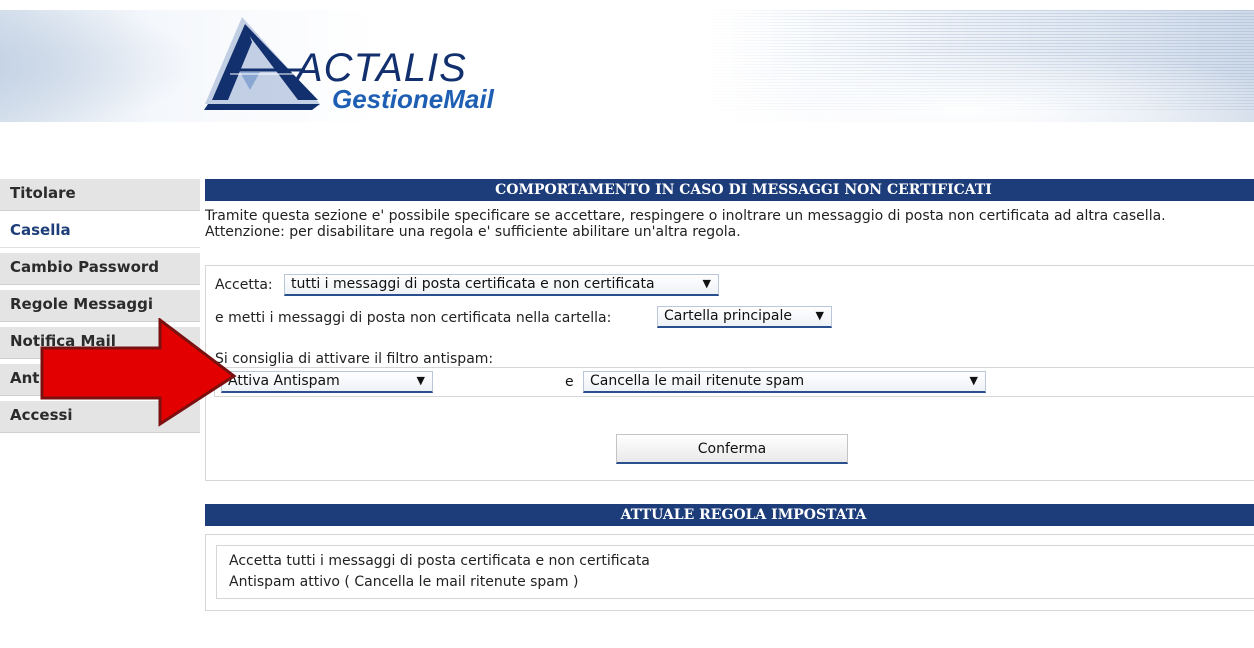 This screenshot has height=648, width=1254. What do you see at coordinates (100, 232) in the screenshot?
I see `sidebar-item-casella: Casella` at bounding box center [100, 232].